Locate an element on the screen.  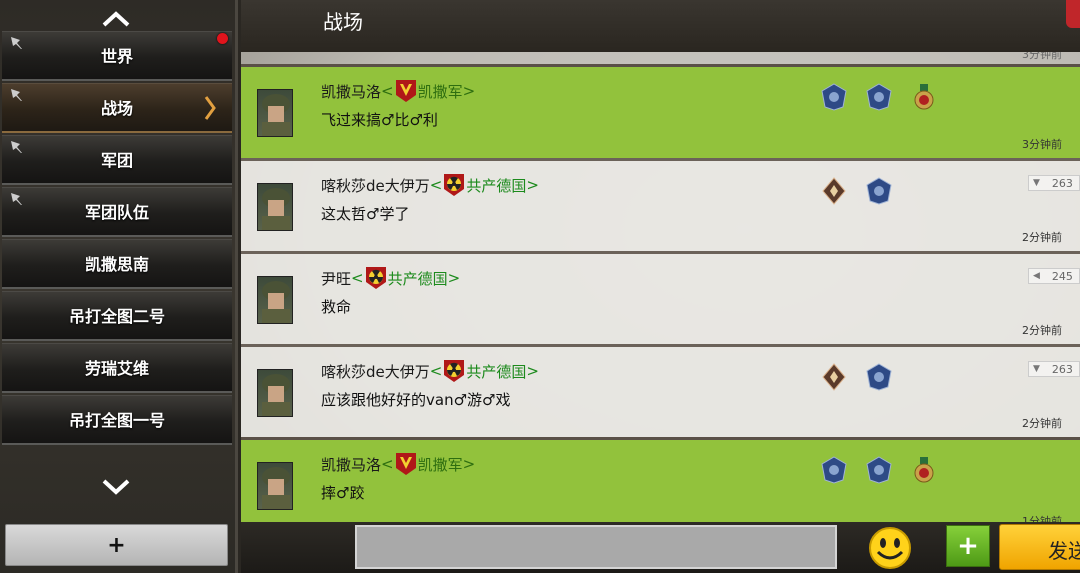
sidebar-item-private-3: 劳瑞艾维 is located at coordinates (117, 368).